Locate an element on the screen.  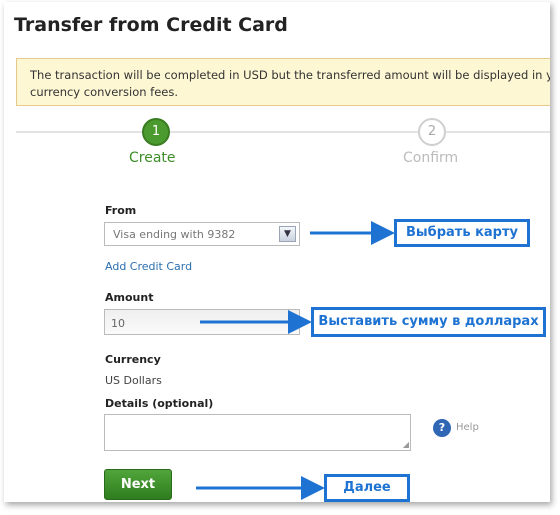
from-card-select: Visa ending with 9382 ▼ is located at coordinates (202, 234).